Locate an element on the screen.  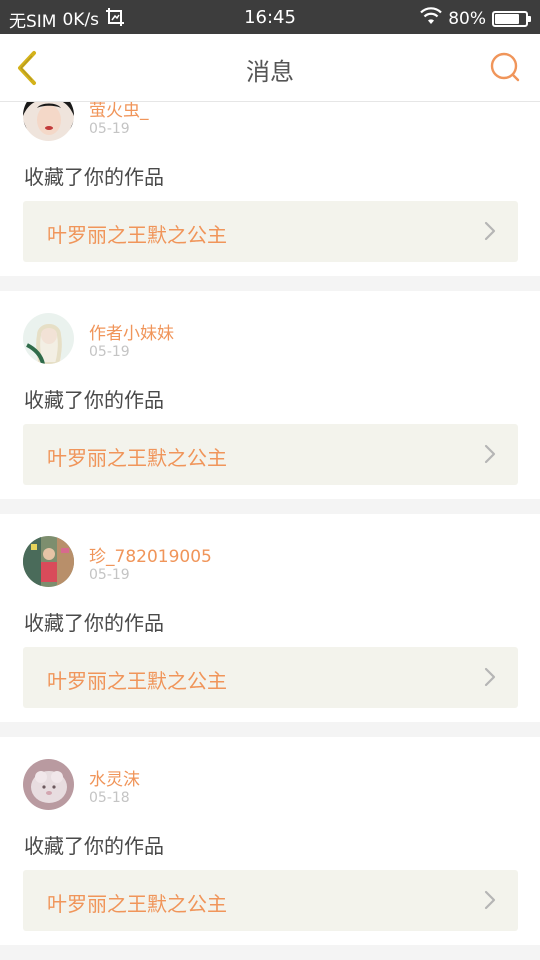
page-title: 消息 is located at coordinates (270, 72).